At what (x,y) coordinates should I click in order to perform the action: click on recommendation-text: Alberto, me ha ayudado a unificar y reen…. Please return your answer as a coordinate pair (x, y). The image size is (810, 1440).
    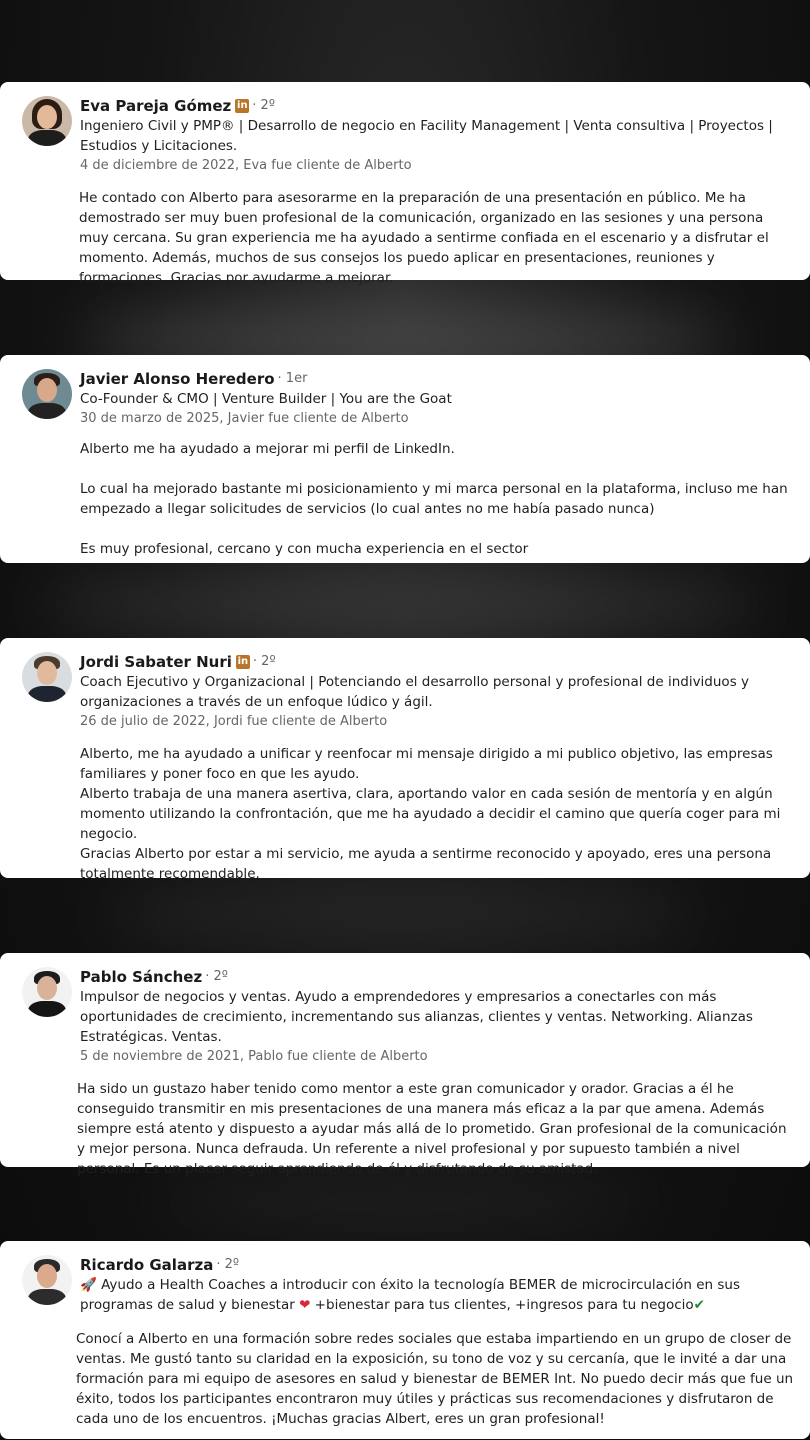
    Looking at the image, I should click on (430, 814).